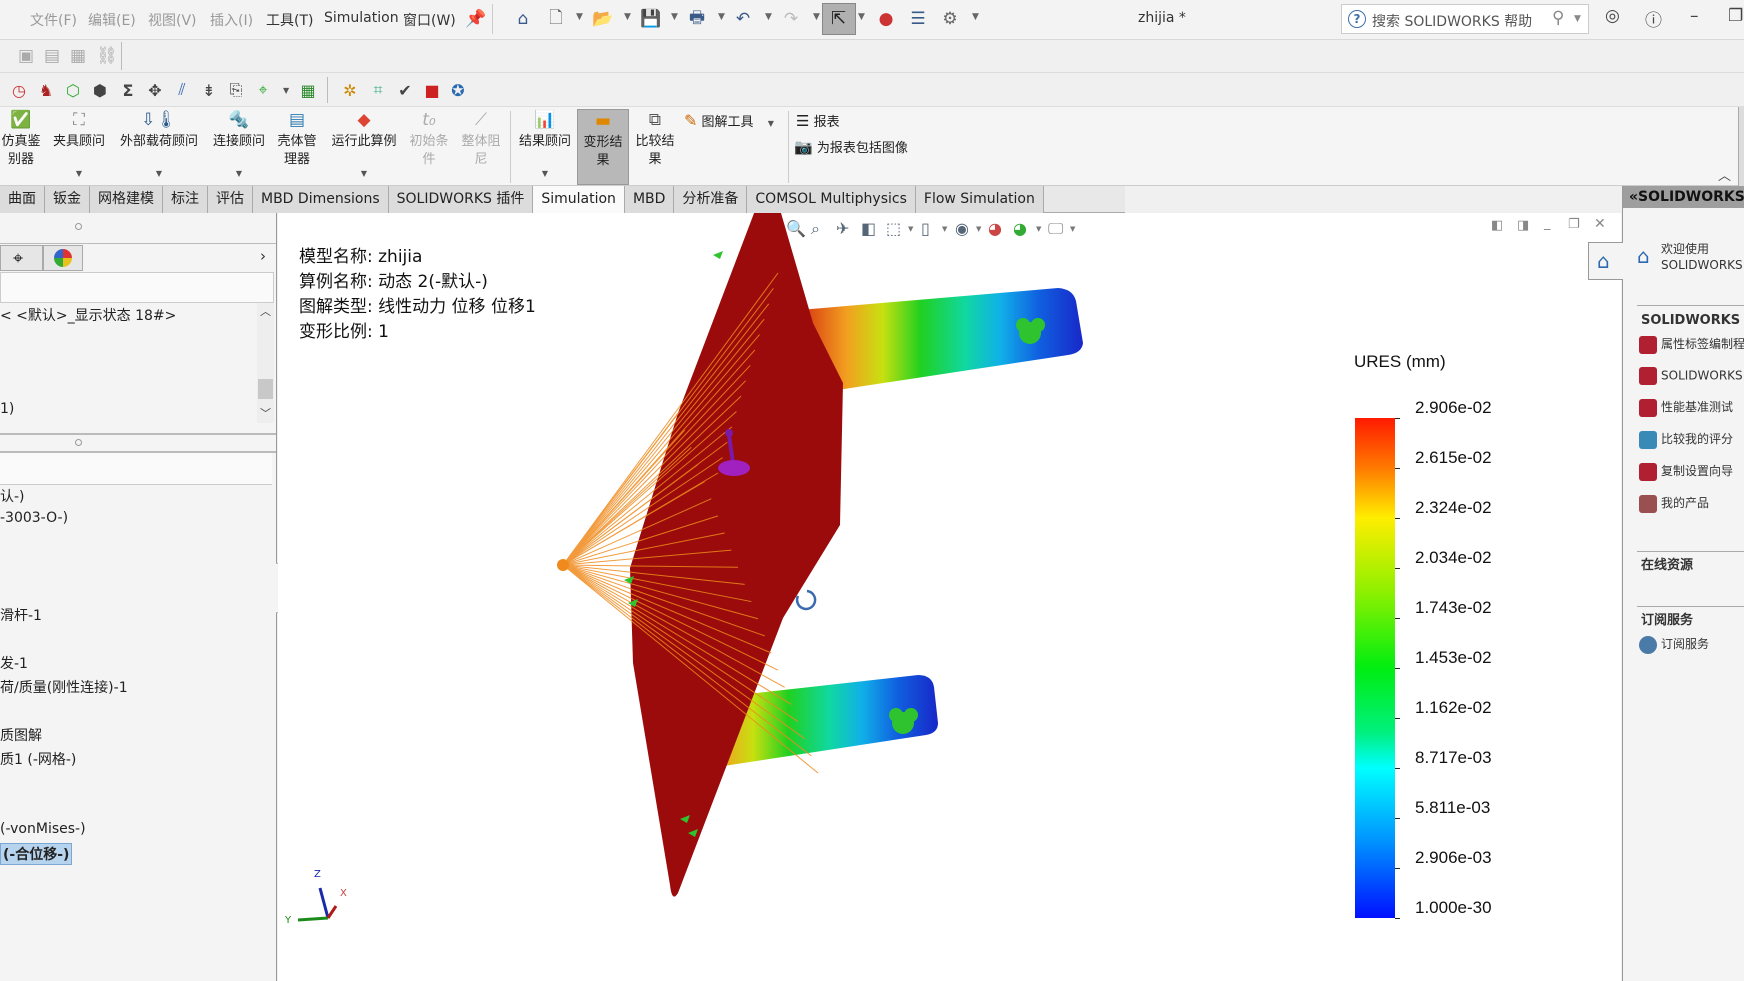  What do you see at coordinates (886, 19) in the screenshot?
I see `rebuild-icon: ●` at bounding box center [886, 19].